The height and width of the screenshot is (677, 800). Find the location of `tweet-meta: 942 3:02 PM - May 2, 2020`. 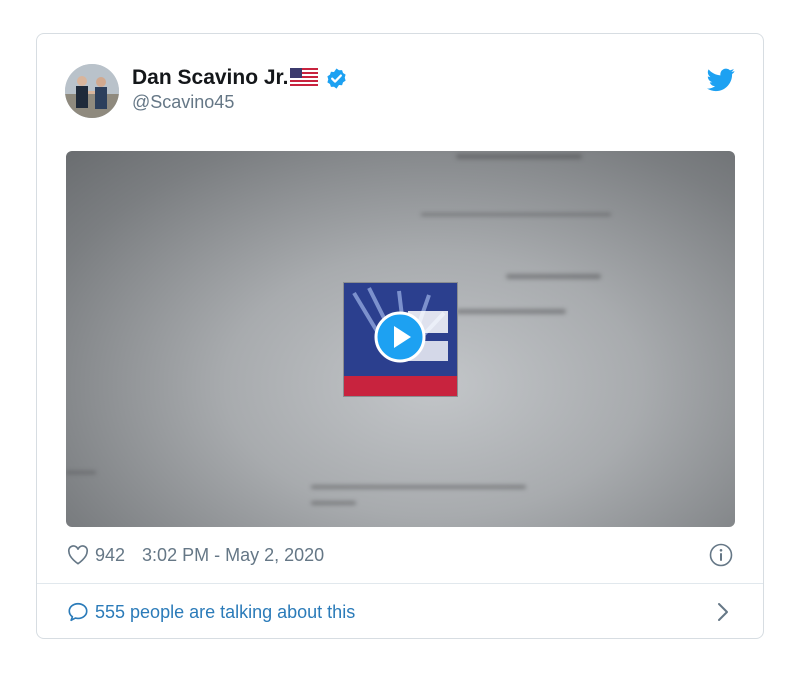

tweet-meta: 942 3:02 PM - May 2, 2020 is located at coordinates (400, 555).